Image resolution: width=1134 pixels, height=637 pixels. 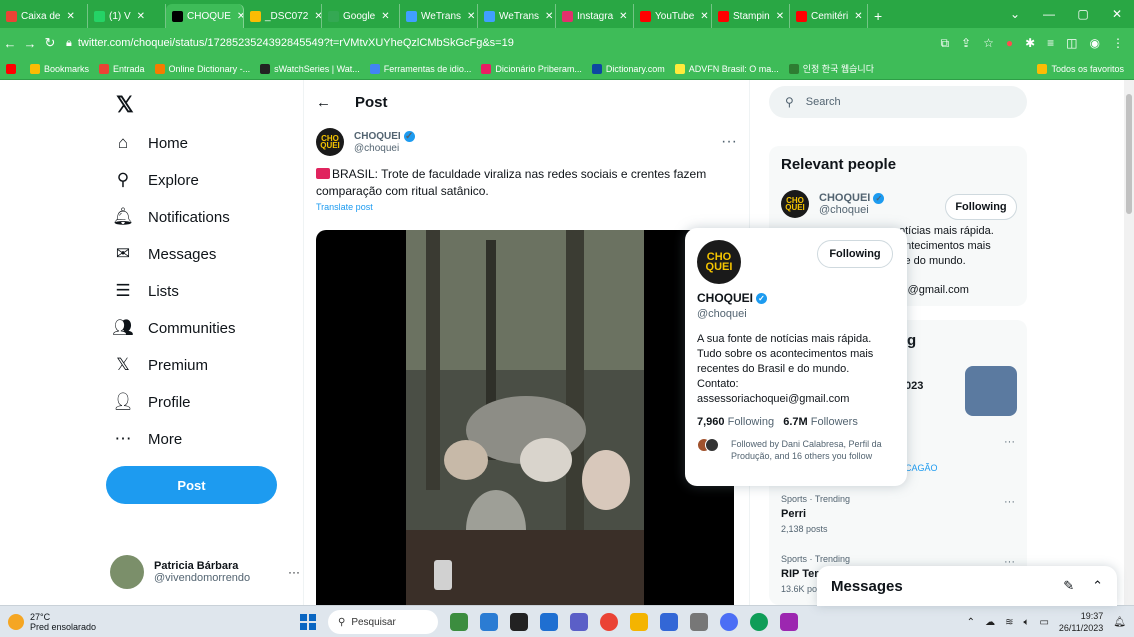 I want to click on author-avatar: CHO QUEI, so click(x=330, y=142).